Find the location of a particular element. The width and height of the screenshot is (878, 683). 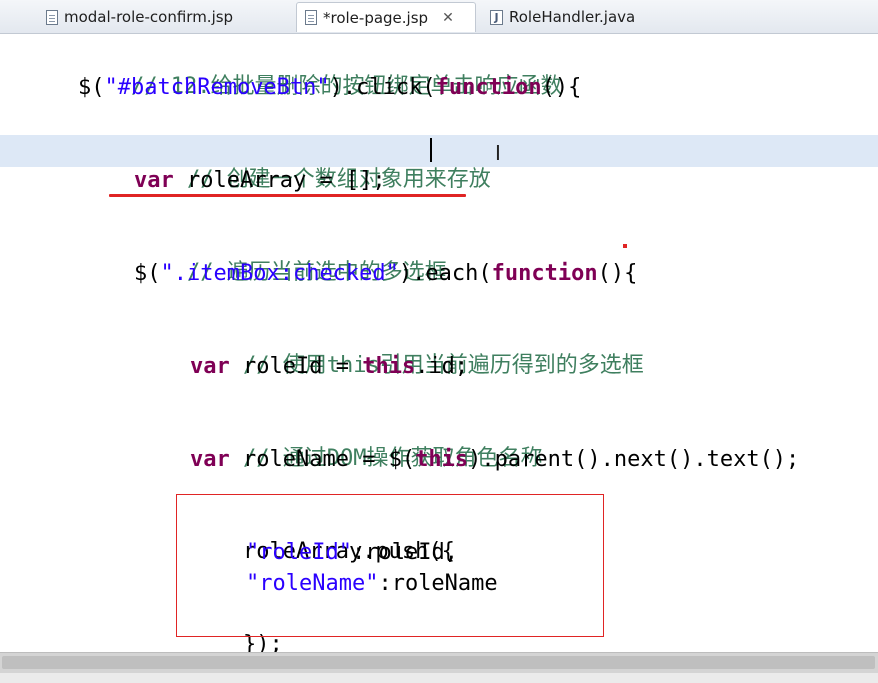

horizontal-scrollbar is located at coordinates (439, 662).